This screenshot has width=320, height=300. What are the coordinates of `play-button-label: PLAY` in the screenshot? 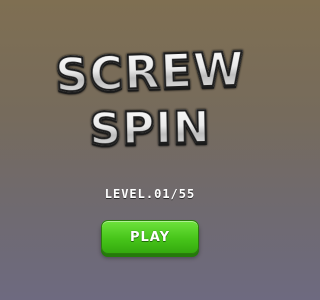 It's located at (150, 237).